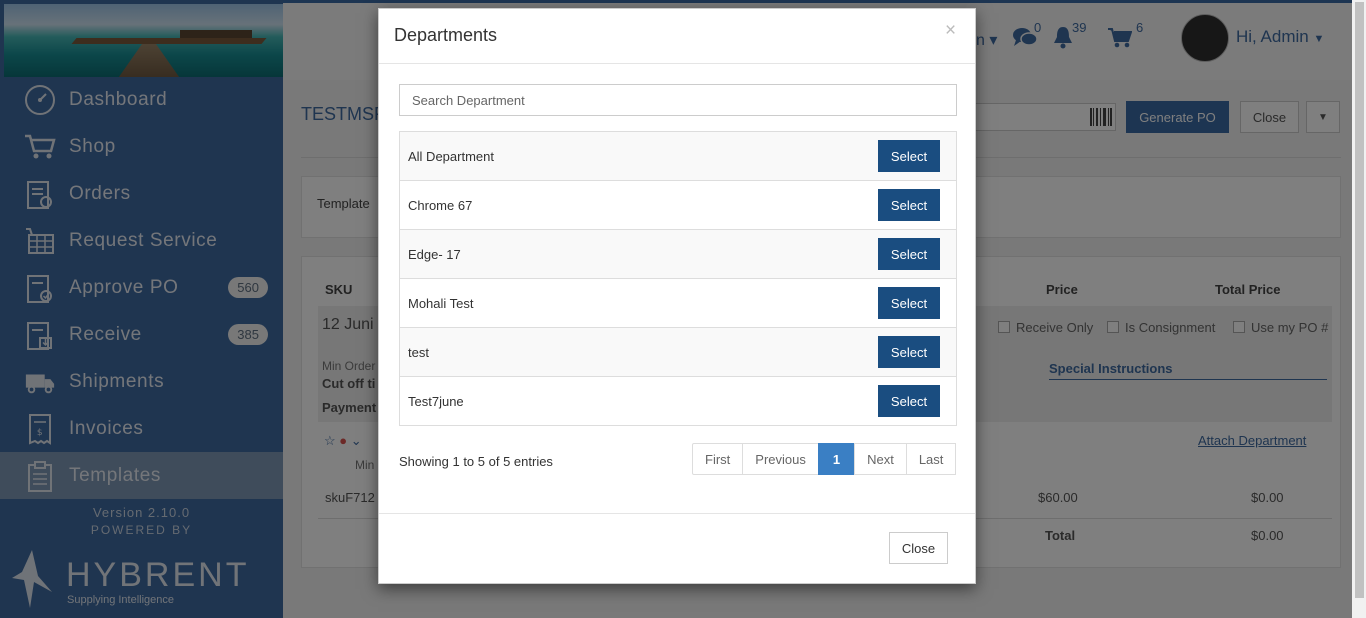 The width and height of the screenshot is (1366, 618). Describe the element at coordinates (441, 303) in the screenshot. I see `department-name: Mohali Test` at that location.